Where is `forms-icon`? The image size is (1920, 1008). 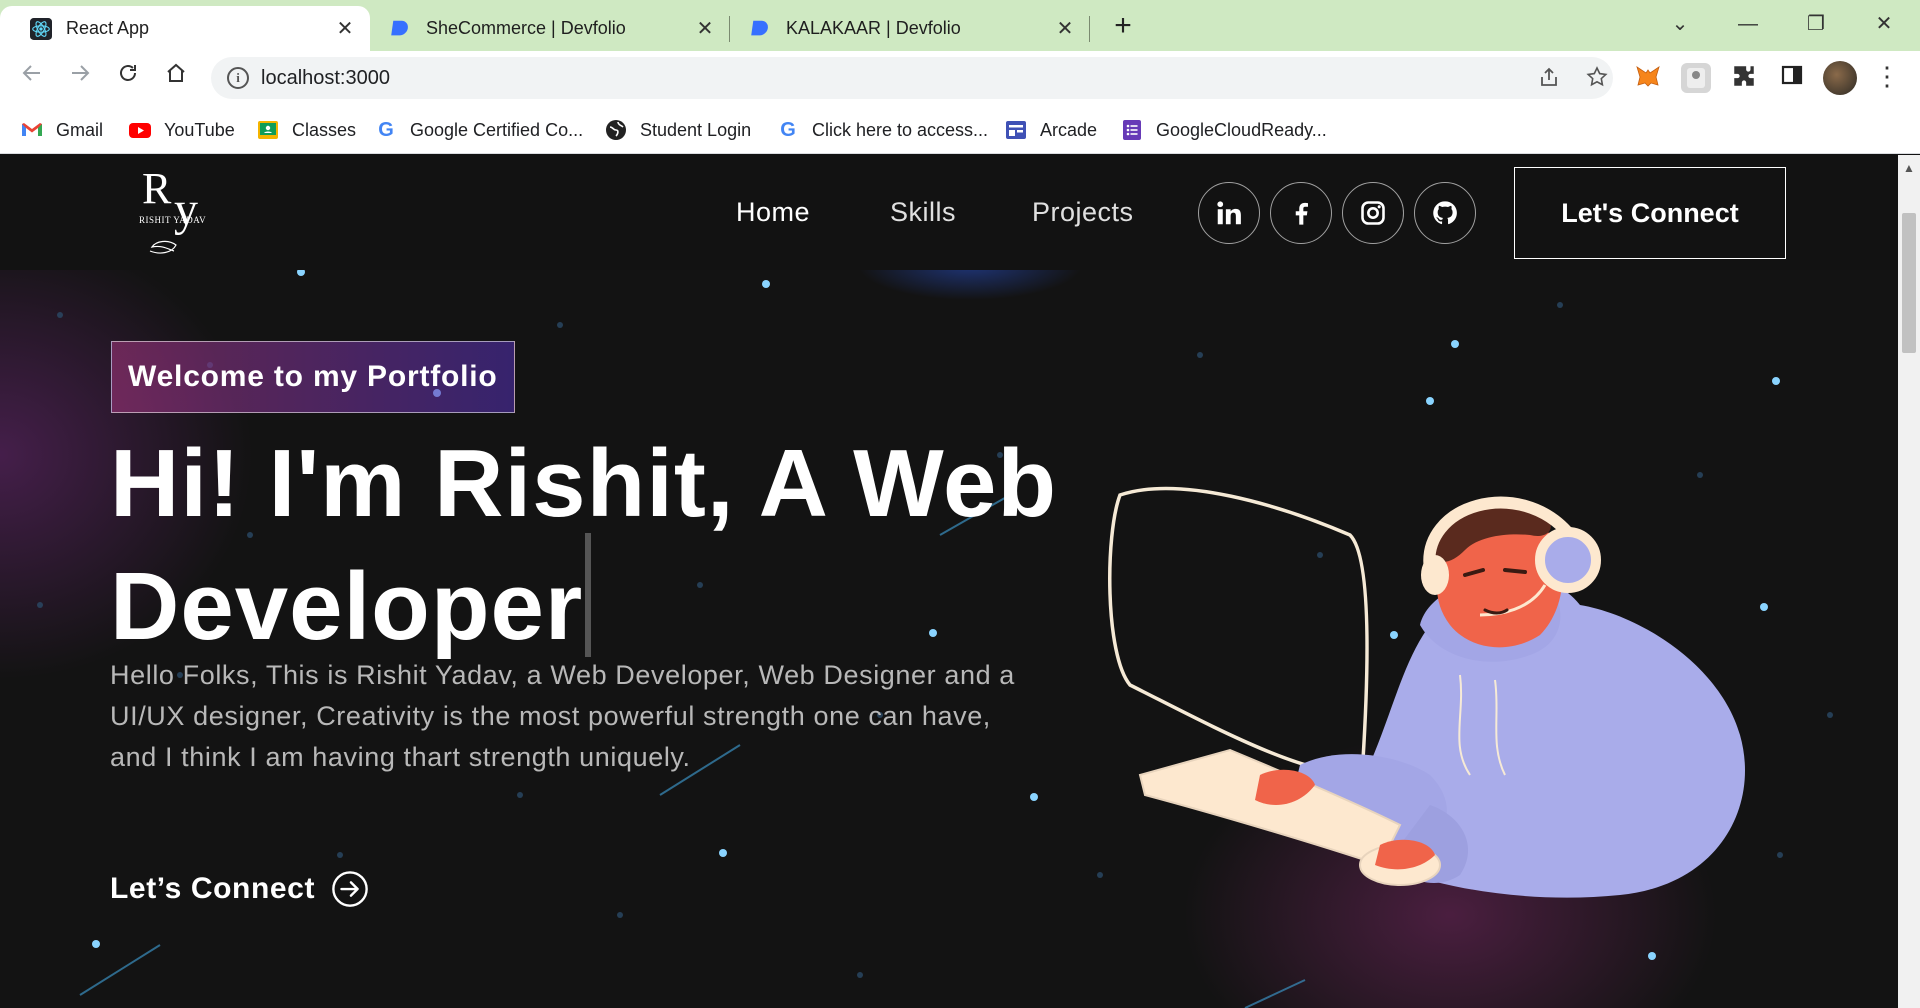 forms-icon is located at coordinates (1132, 130).